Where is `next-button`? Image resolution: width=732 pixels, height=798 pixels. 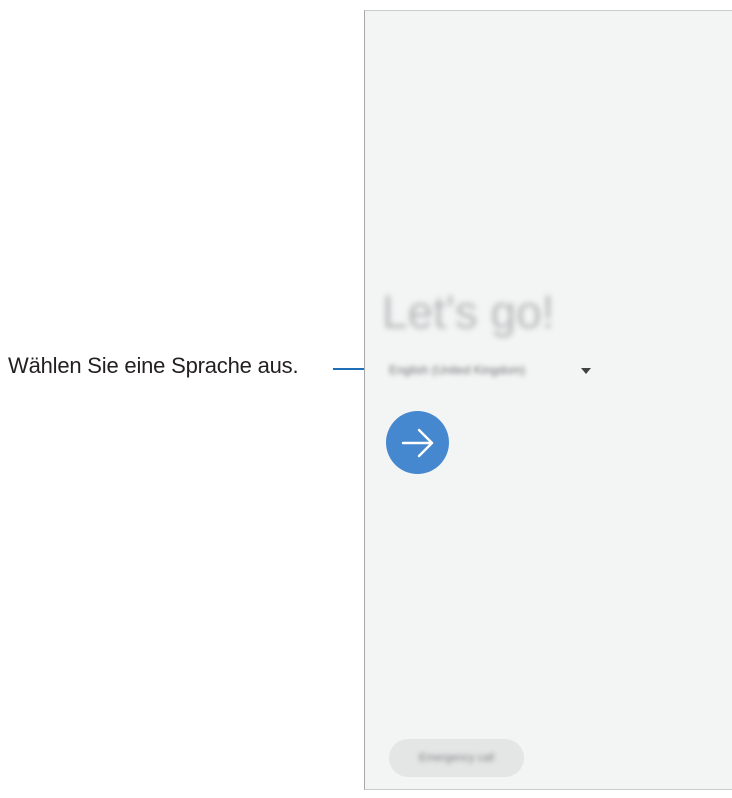 next-button is located at coordinates (417, 442).